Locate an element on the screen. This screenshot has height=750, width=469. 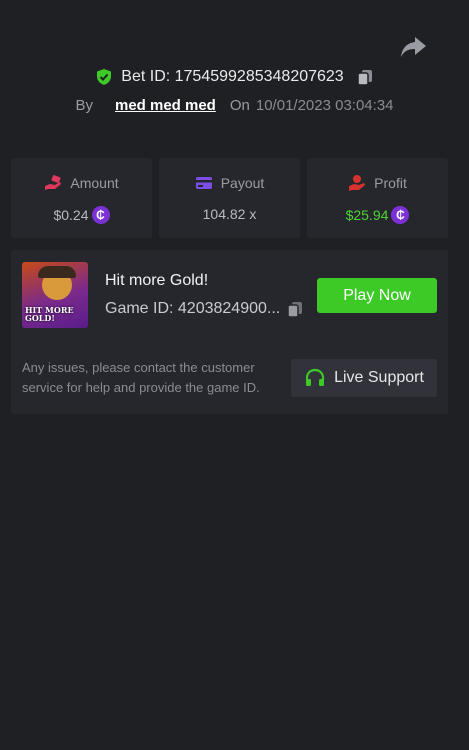
by-label: By is located at coordinates (84, 105).